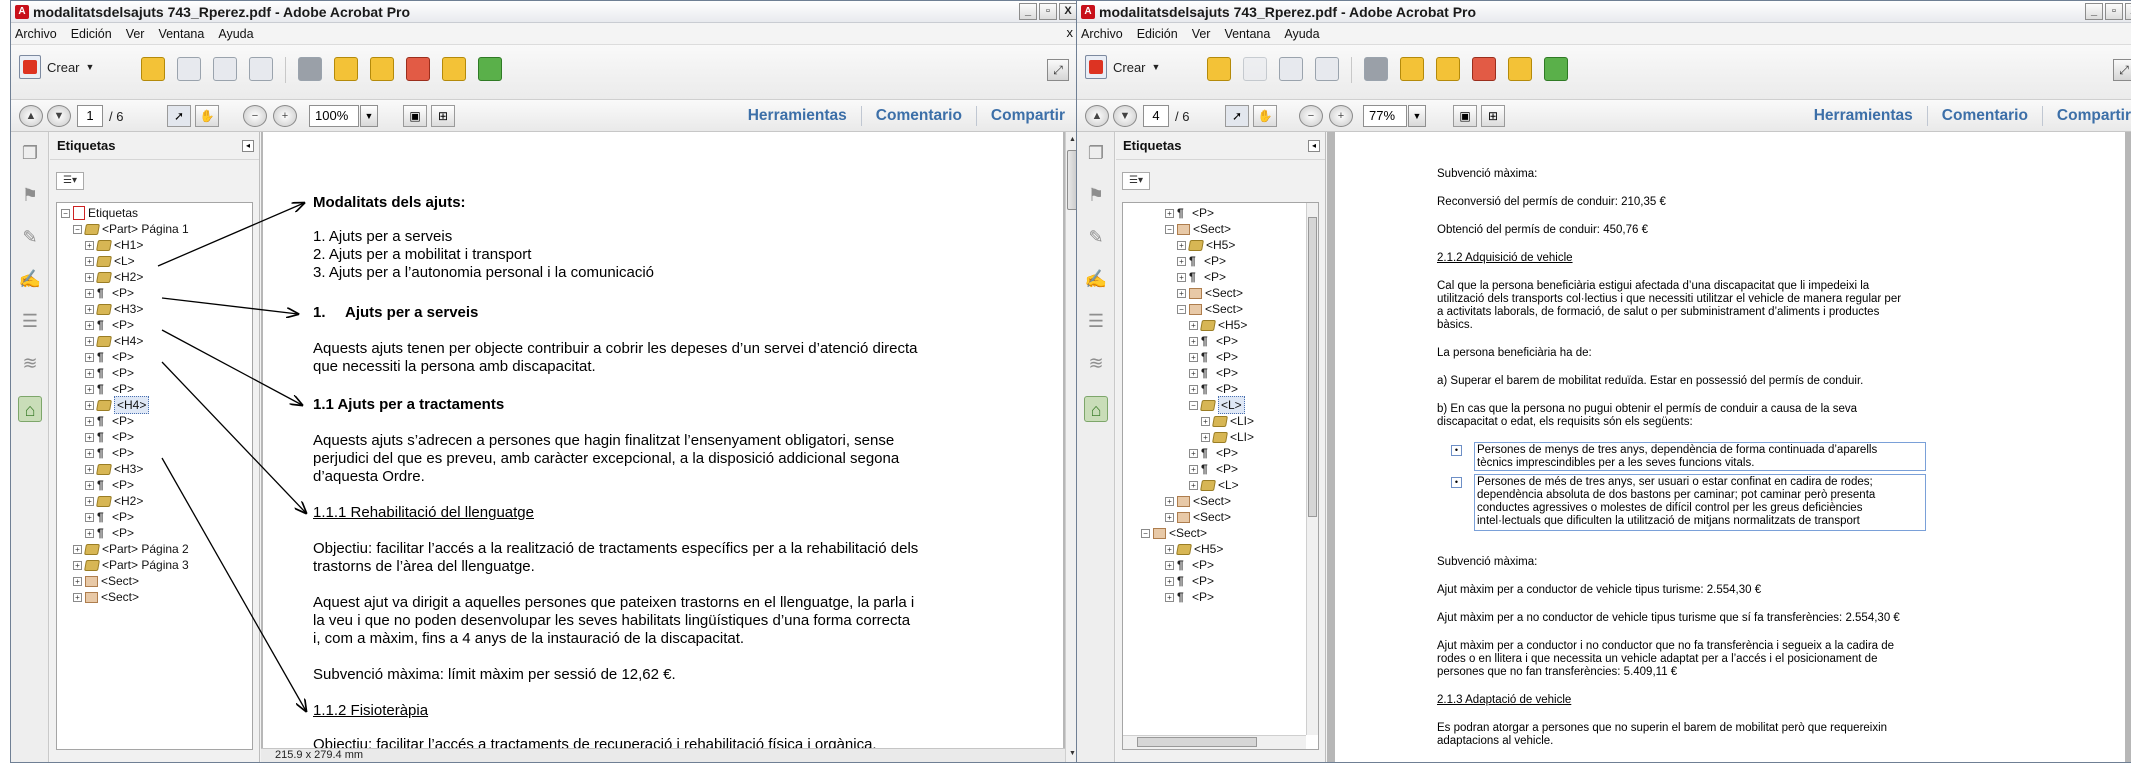 Image resolution: width=2131 pixels, height=763 pixels. I want to click on tree-item: + <H5>, so click(1206, 245).